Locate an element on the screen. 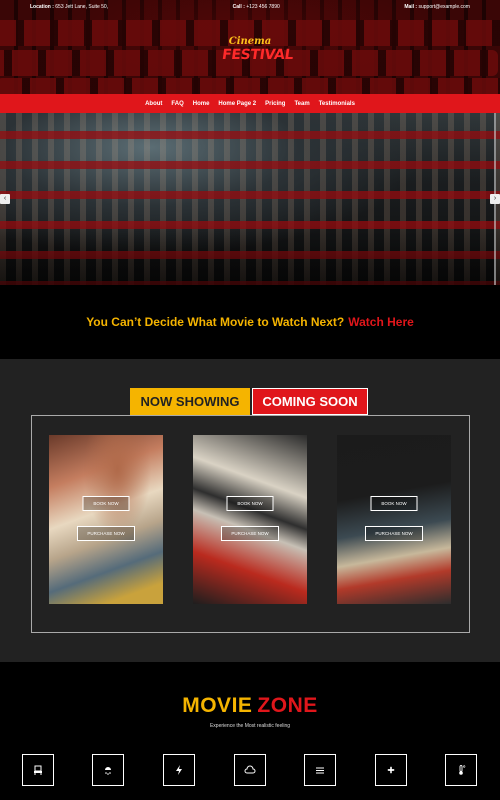 The image size is (500, 800). nav-item-team: Team is located at coordinates (301, 104).